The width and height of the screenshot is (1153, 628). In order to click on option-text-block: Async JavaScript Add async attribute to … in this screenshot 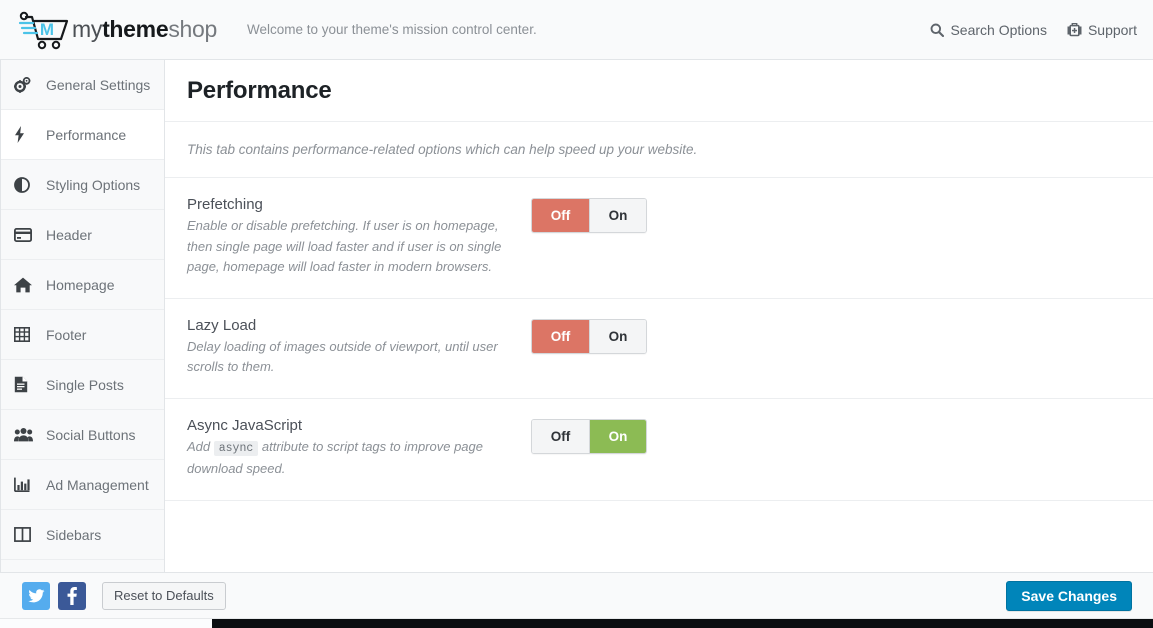, I will do `click(347, 448)`.